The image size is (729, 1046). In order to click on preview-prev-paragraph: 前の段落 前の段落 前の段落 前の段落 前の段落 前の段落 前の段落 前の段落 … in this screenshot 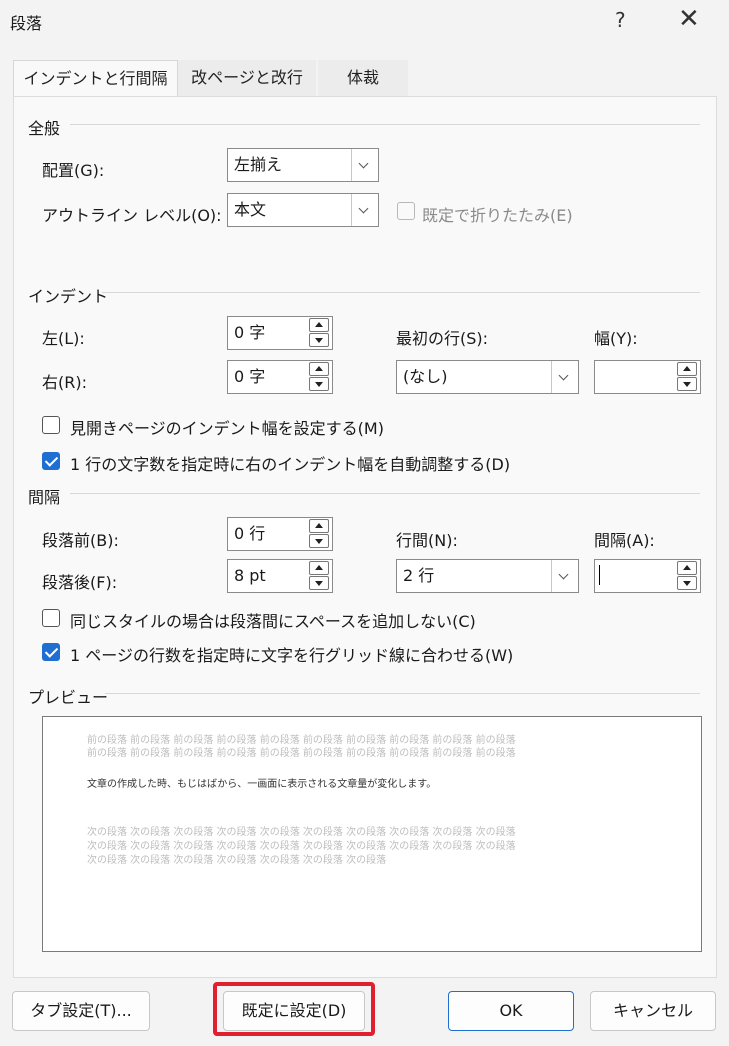, I will do `click(301, 753)`.